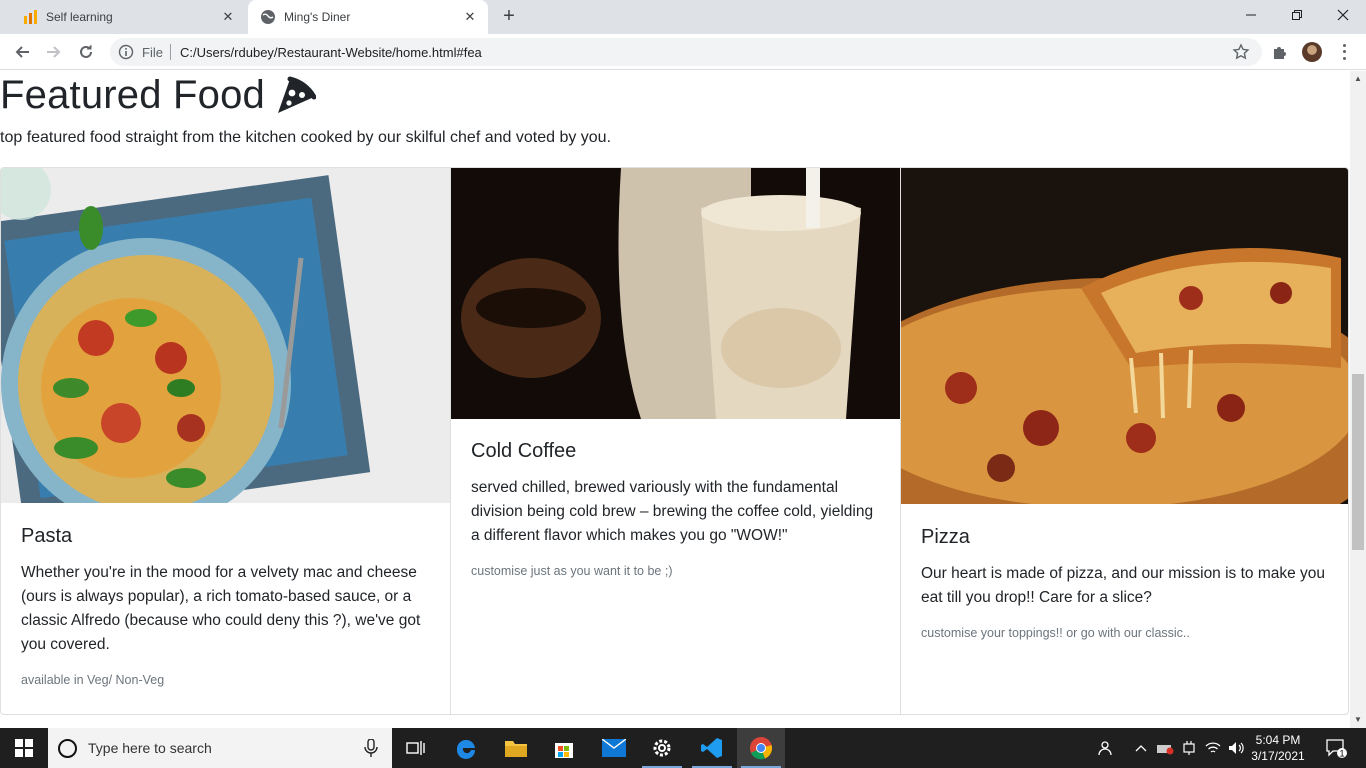  I want to click on omnibox-divider, so click(170, 52).